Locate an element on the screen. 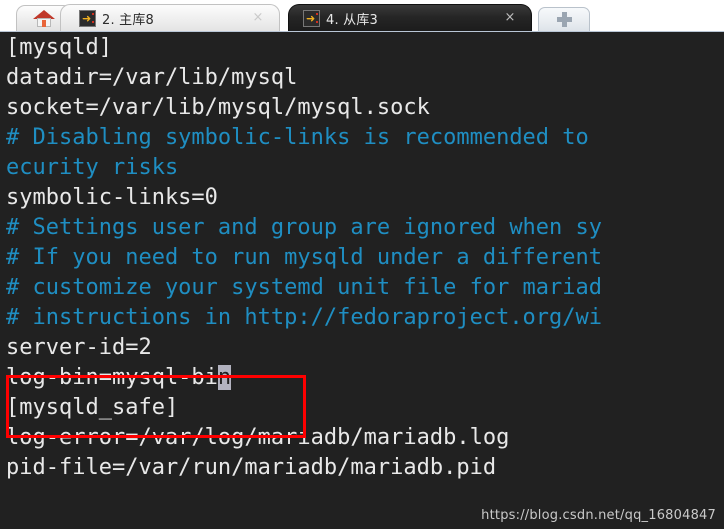 The height and width of the screenshot is (529, 724). text-cursor: n is located at coordinates (224, 377).